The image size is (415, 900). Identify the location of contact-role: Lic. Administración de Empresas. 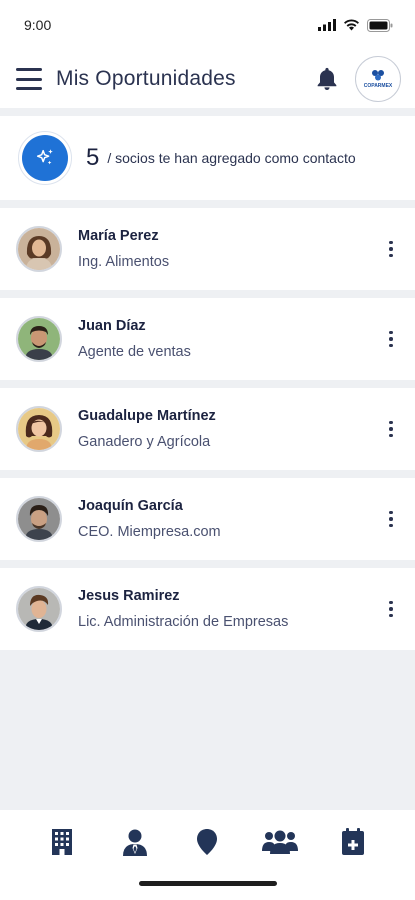
(183, 622).